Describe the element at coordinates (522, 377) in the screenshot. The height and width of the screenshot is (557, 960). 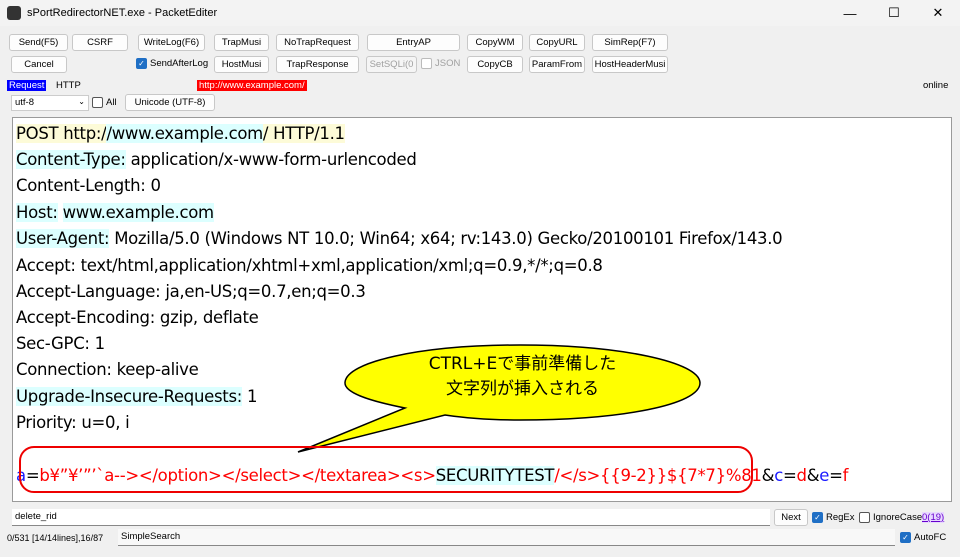
I see `callout-text: CTRL+Eで事前準備した 文字列が挿入される` at that location.